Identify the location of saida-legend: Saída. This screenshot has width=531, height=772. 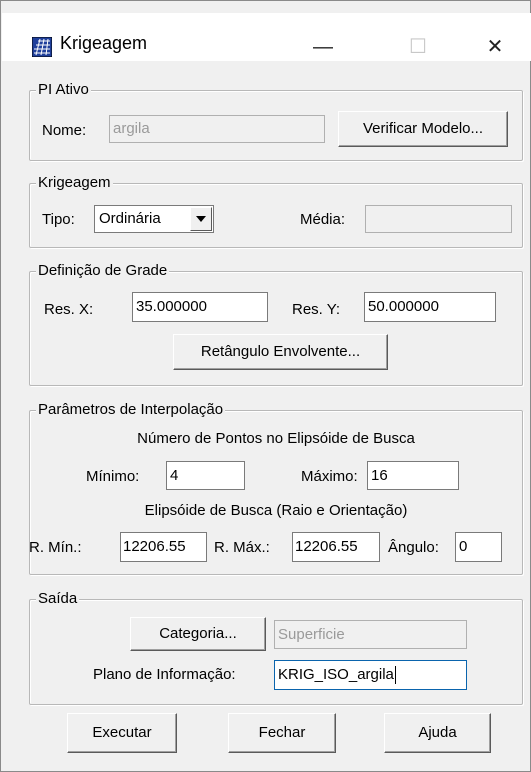
(58, 599).